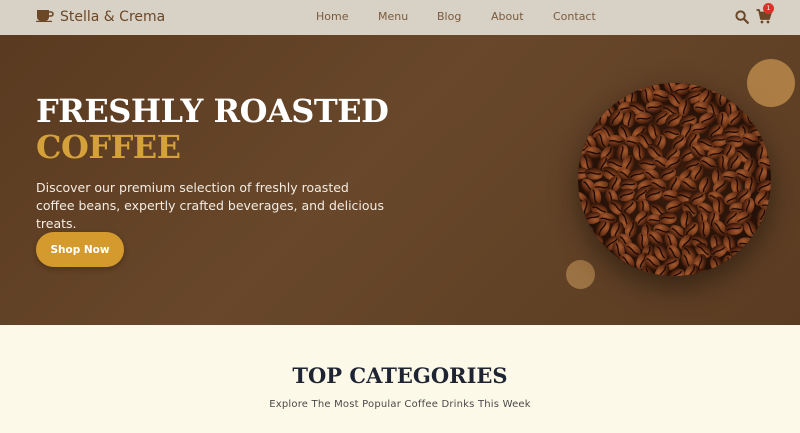 This screenshot has height=433, width=800. I want to click on nav-link-home: Home, so click(332, 16).